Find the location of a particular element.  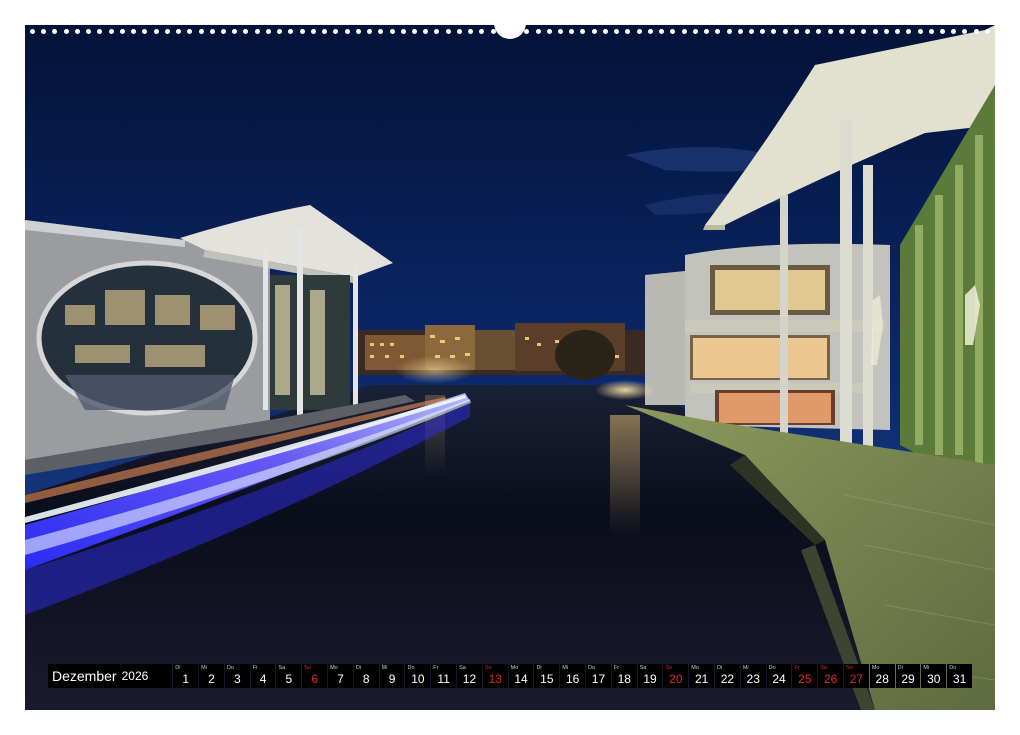

day-cell: Mi 16 is located at coordinates (573, 676).